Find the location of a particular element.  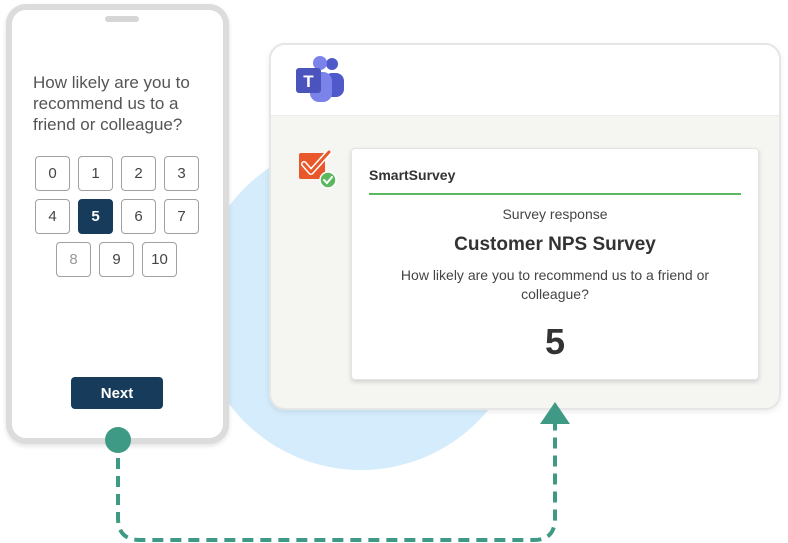

score-button-6: 6 is located at coordinates (138, 216).